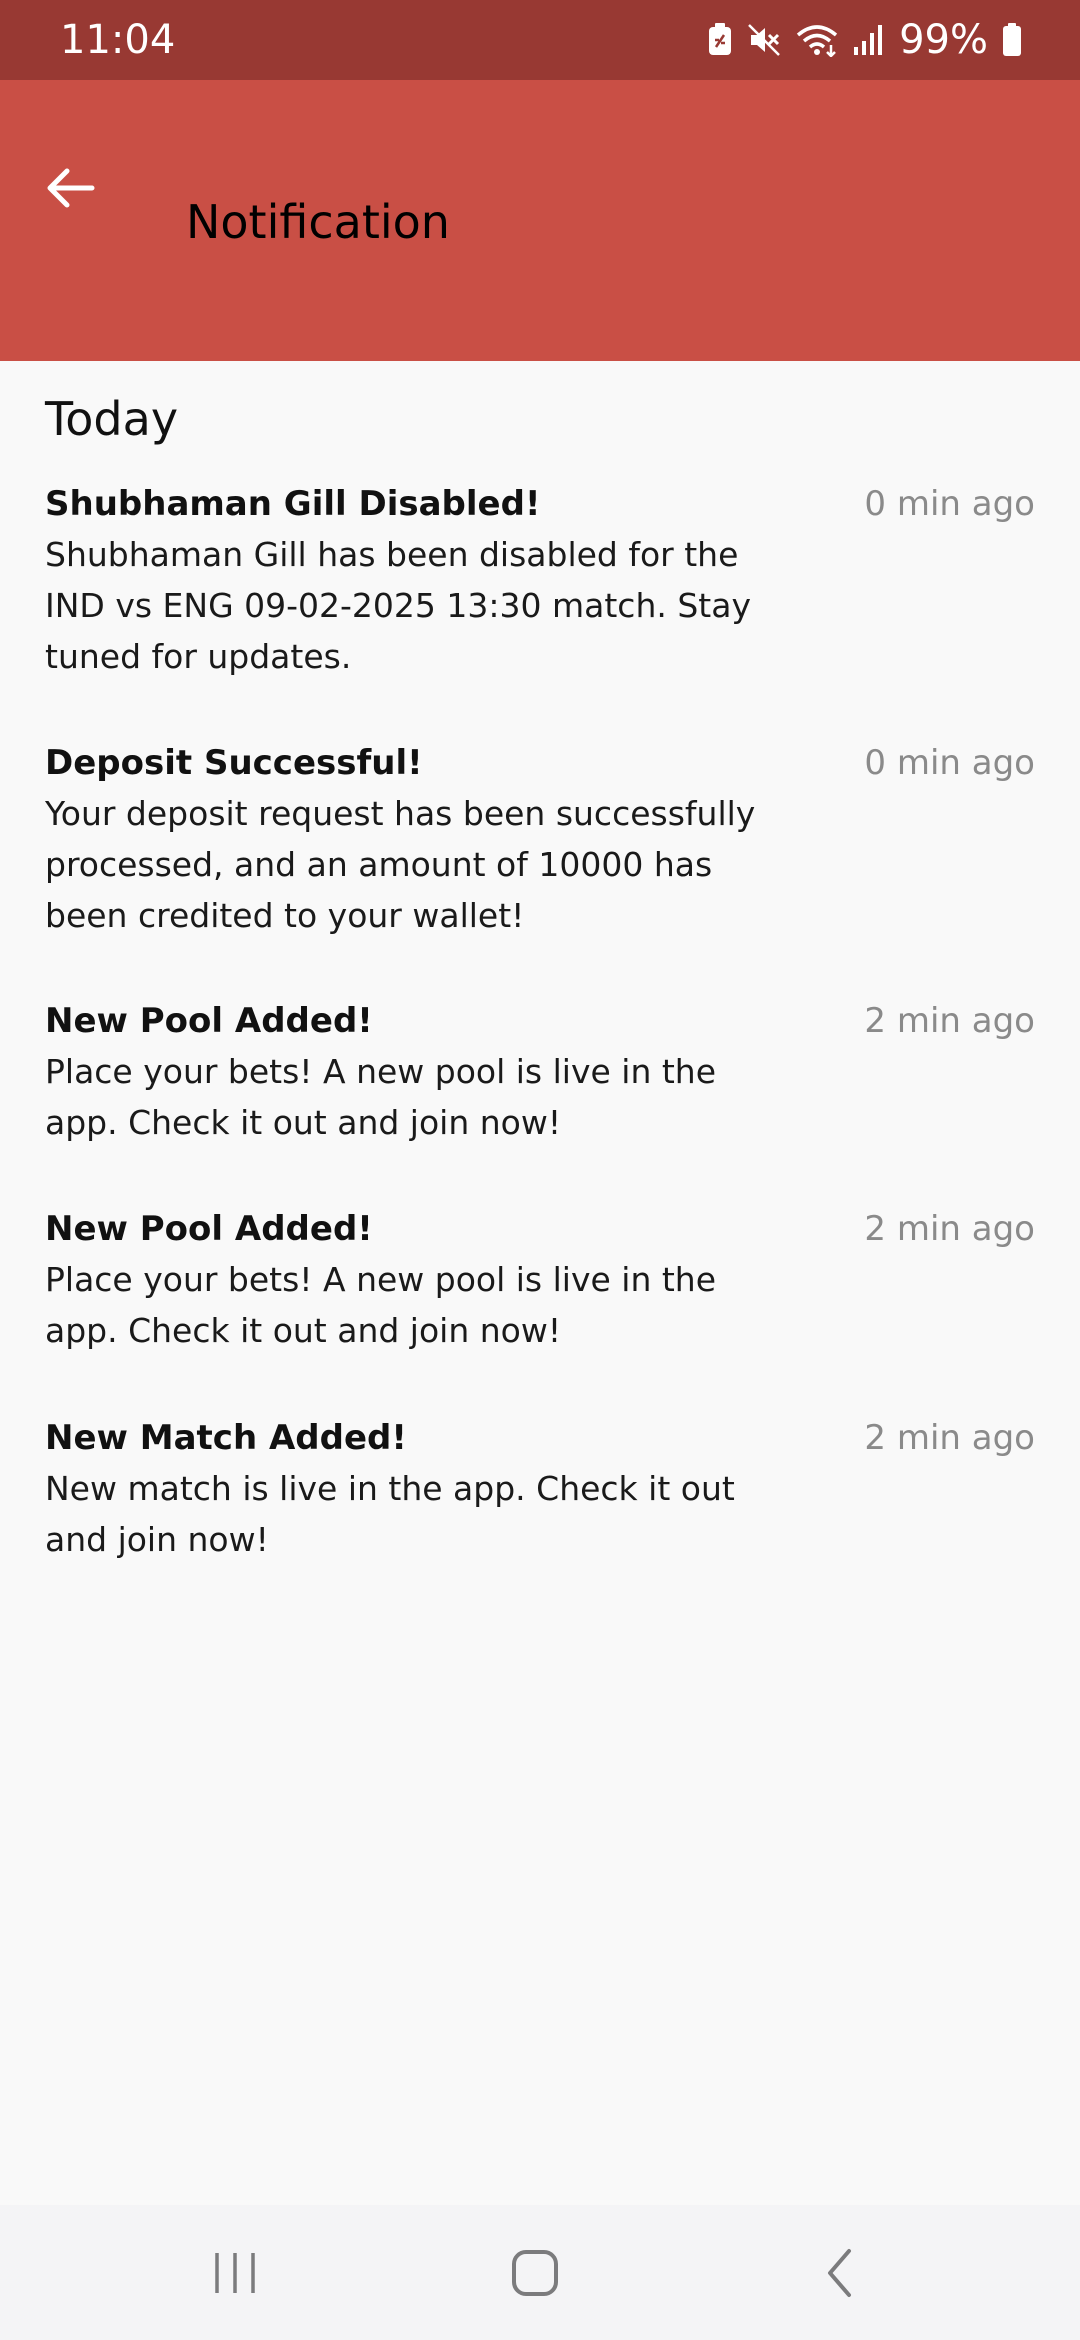 This screenshot has height=2340, width=1080. What do you see at coordinates (1012, 40) in the screenshot?
I see `battery-icon` at bounding box center [1012, 40].